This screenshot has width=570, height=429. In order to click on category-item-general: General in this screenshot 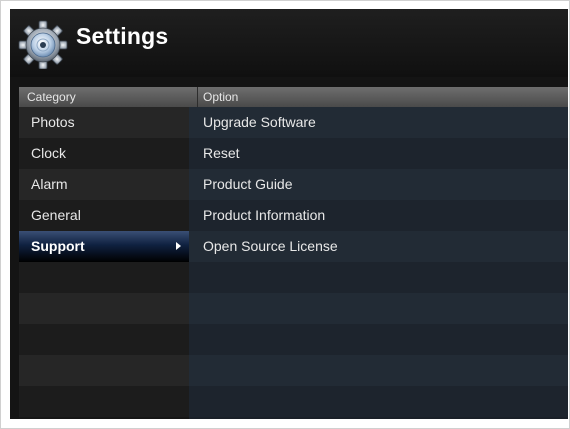, I will do `click(104, 215)`.